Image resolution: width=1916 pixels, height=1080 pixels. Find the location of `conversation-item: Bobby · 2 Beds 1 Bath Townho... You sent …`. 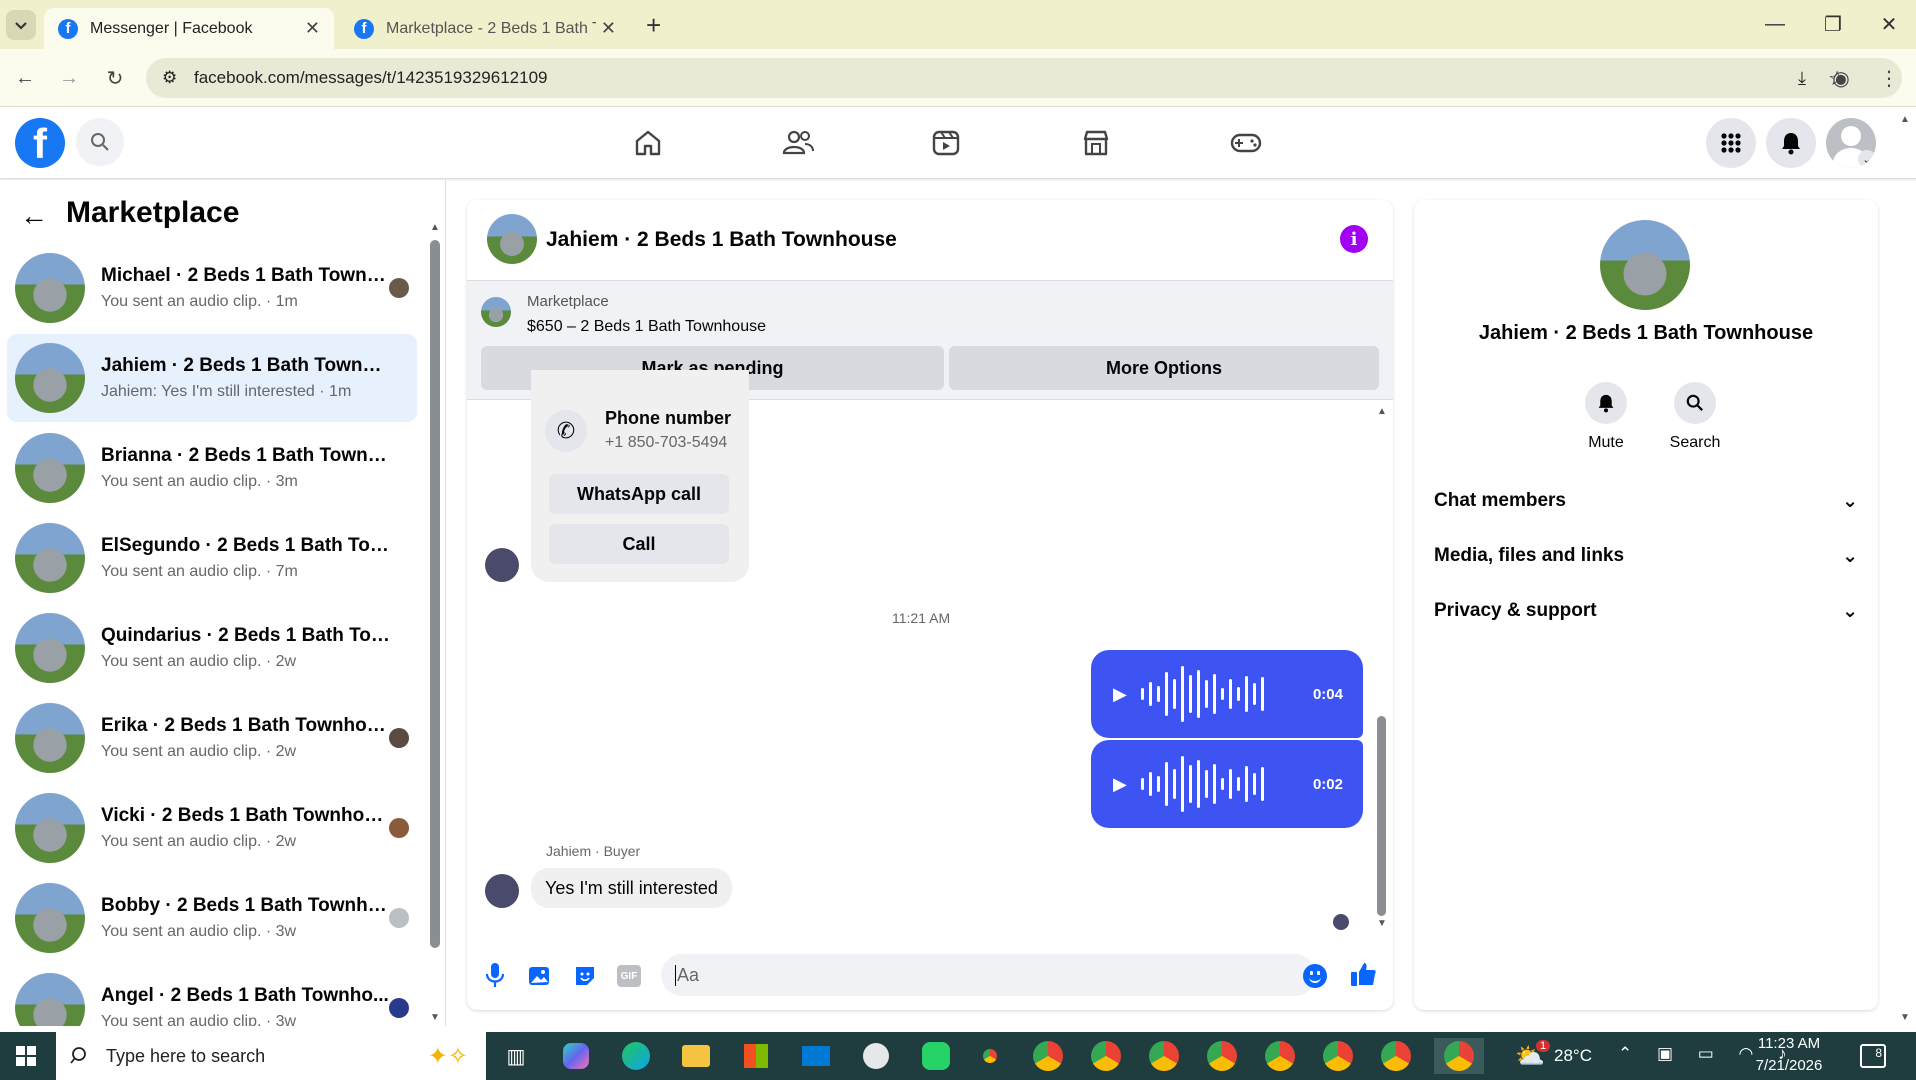

conversation-item: Bobby · 2 Beds 1 Bath Townho... You sent … is located at coordinates (212, 918).